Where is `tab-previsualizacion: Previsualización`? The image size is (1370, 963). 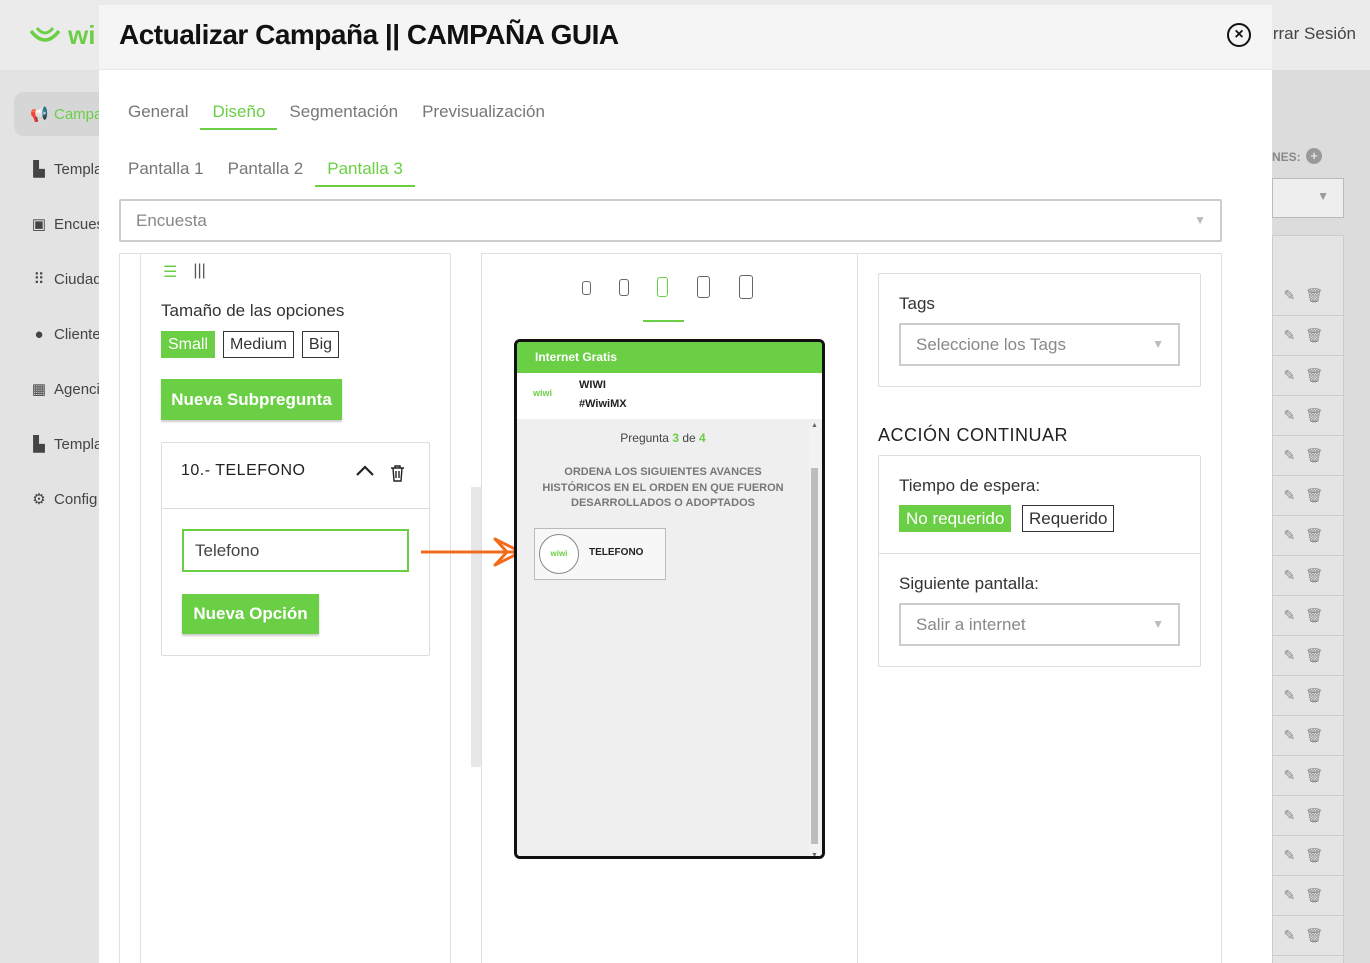 tab-previsualizacion: Previsualización is located at coordinates (483, 112).